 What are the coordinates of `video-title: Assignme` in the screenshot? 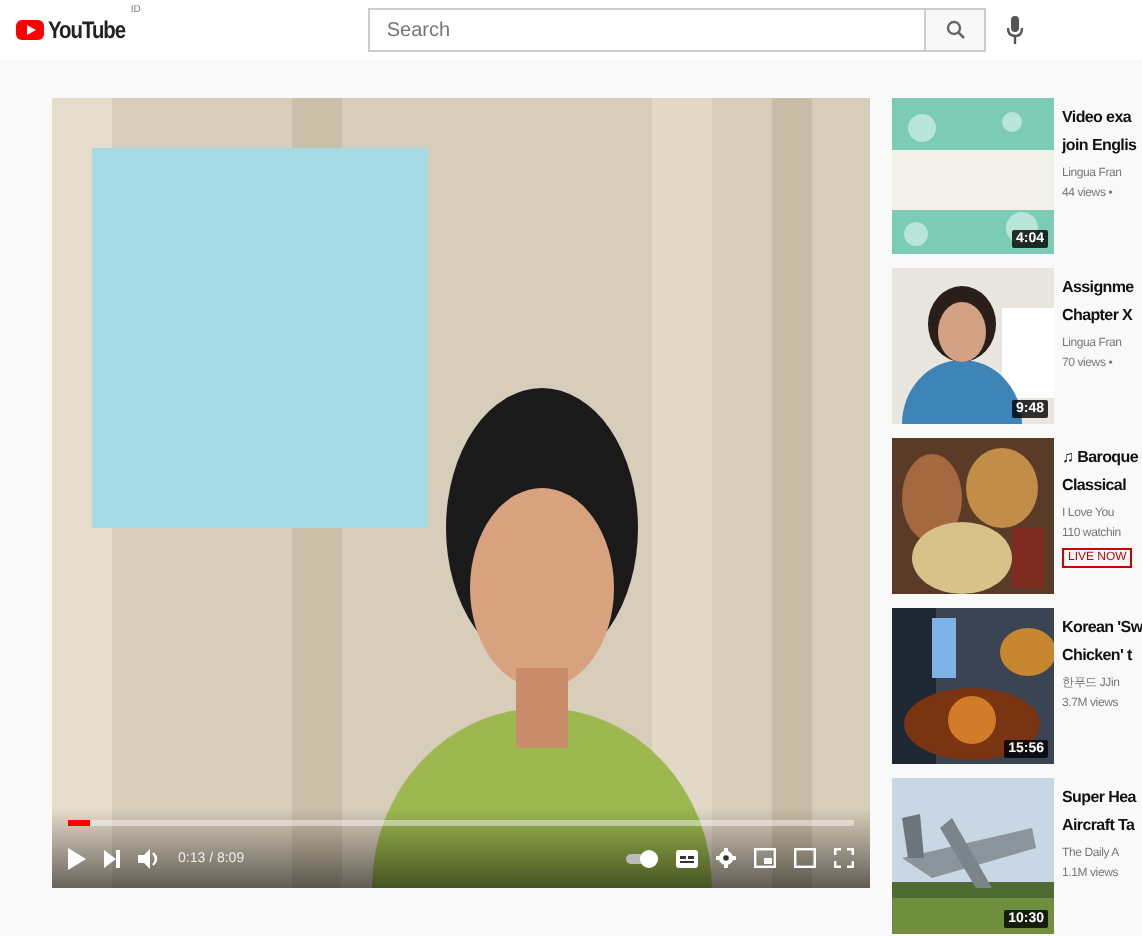 It's located at (1102, 288).